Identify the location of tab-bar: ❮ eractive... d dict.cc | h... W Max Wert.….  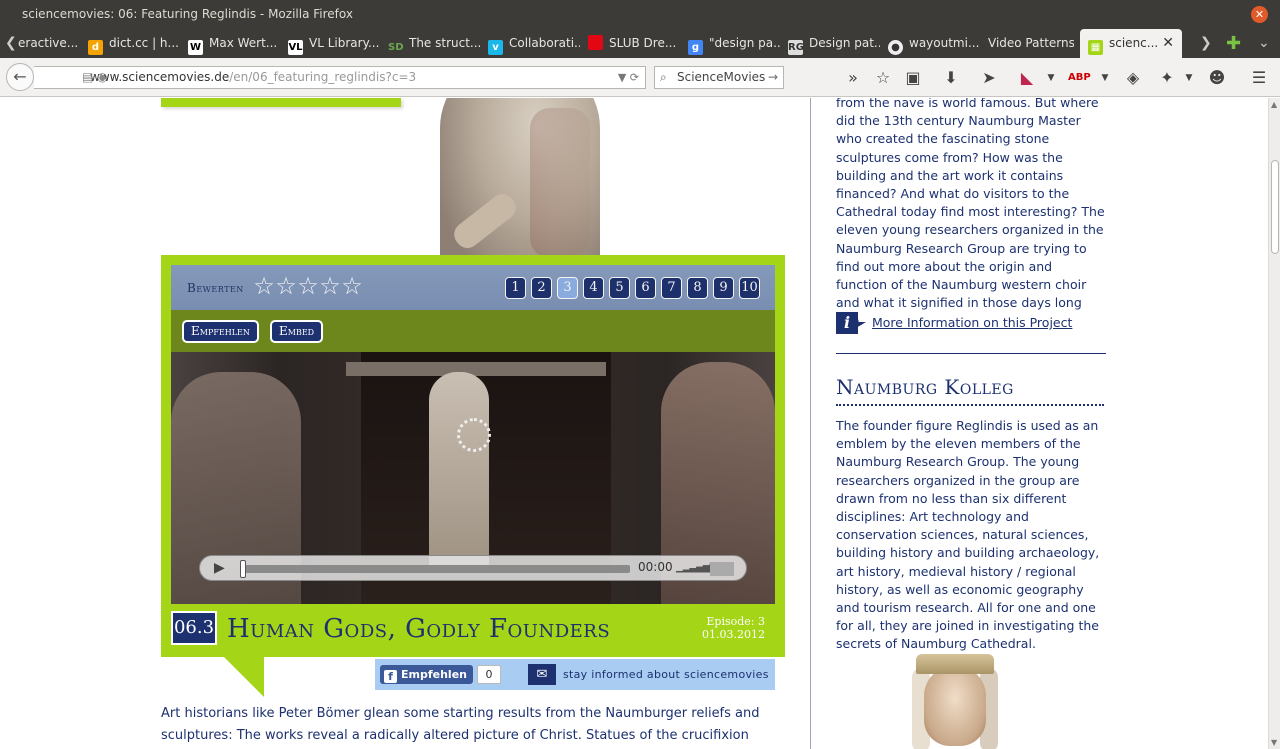
(640, 43).